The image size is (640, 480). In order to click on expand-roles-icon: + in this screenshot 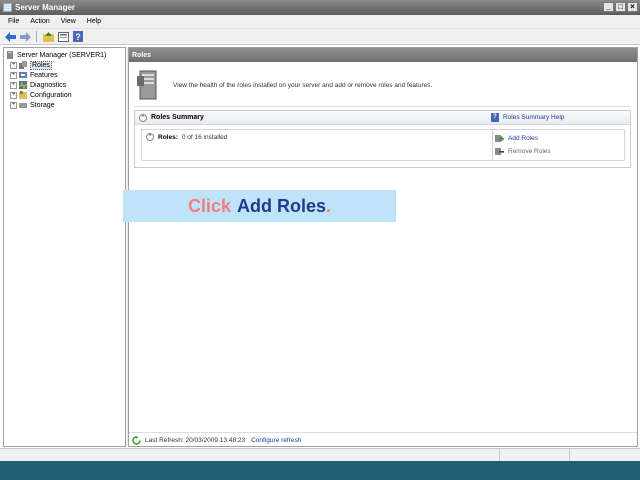, I will do `click(13, 65)`.